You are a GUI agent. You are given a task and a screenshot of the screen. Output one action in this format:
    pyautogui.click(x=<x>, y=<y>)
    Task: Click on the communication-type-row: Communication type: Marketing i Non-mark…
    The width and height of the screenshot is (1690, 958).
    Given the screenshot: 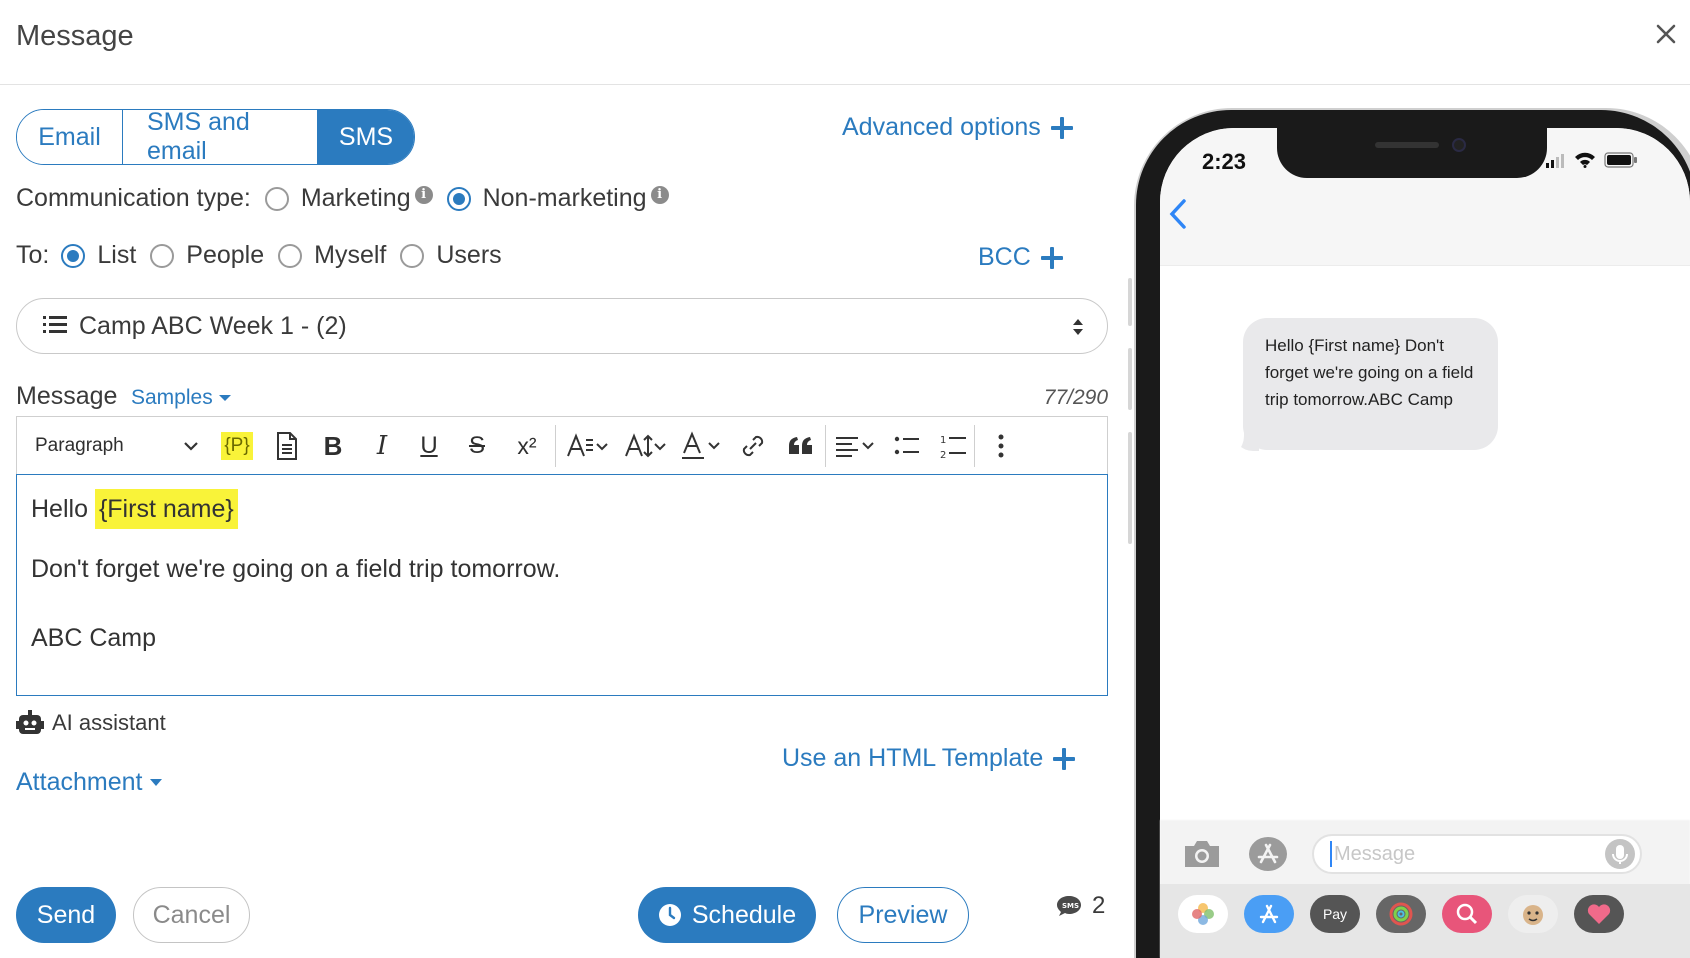 What is the action you would take?
    pyautogui.click(x=349, y=198)
    